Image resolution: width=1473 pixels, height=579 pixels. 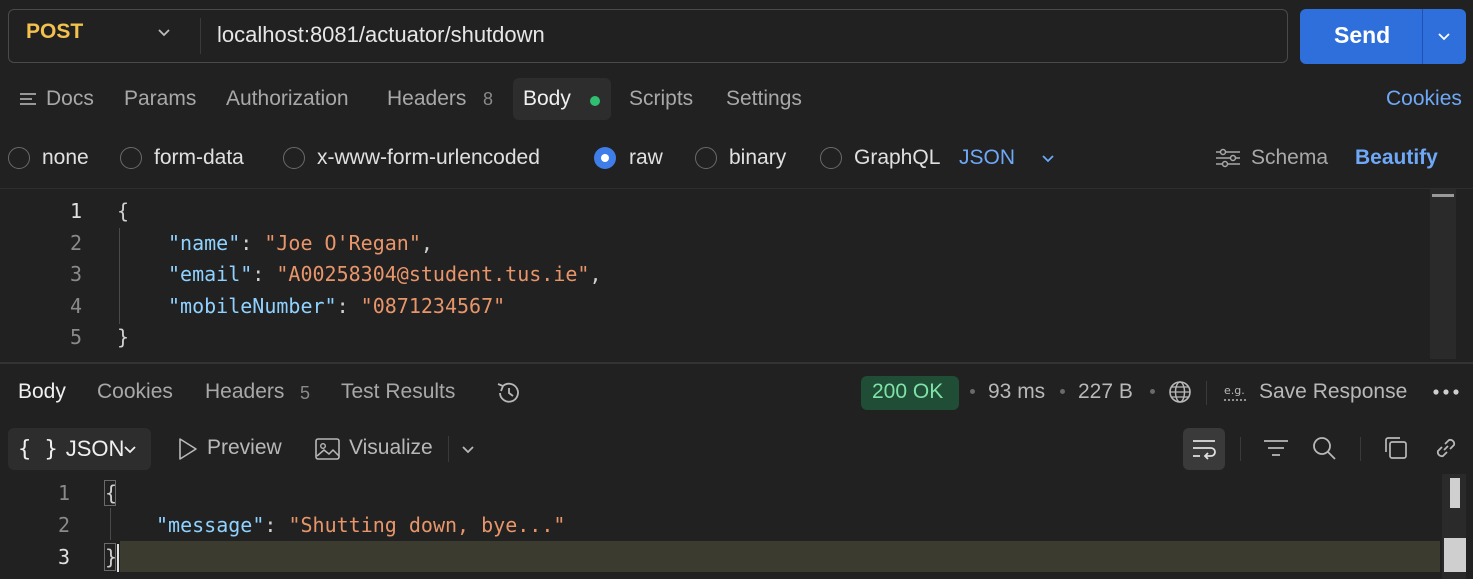 What do you see at coordinates (199, 158) in the screenshot?
I see `radio-form-data-label: form-data` at bounding box center [199, 158].